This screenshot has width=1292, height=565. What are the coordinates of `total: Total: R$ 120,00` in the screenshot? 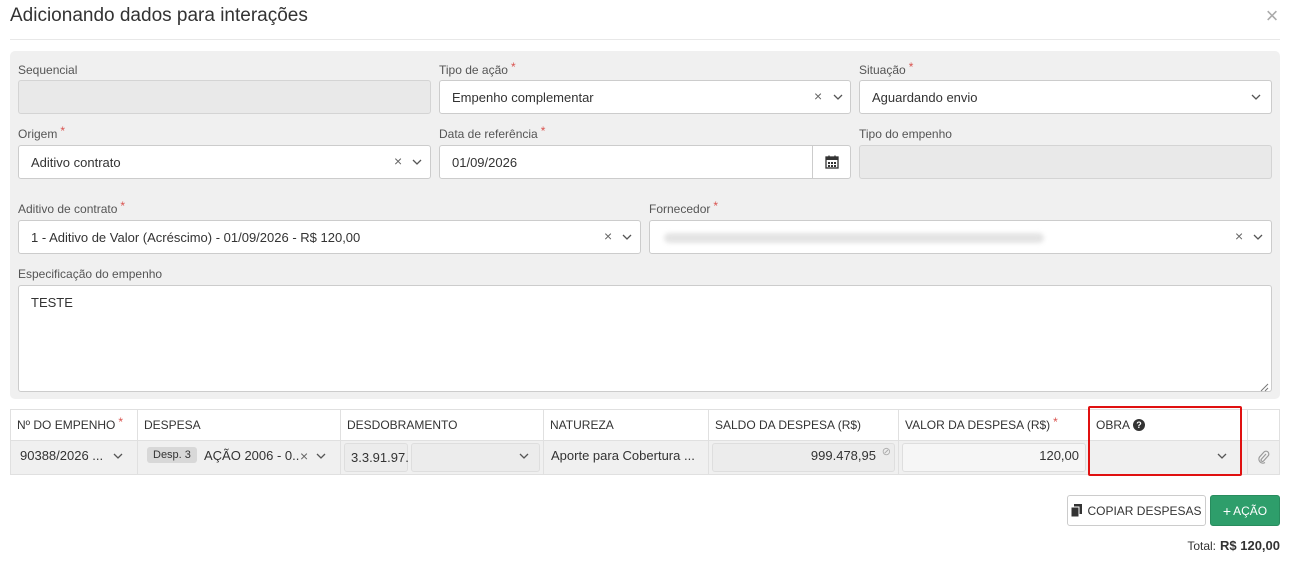 It's located at (1233, 545).